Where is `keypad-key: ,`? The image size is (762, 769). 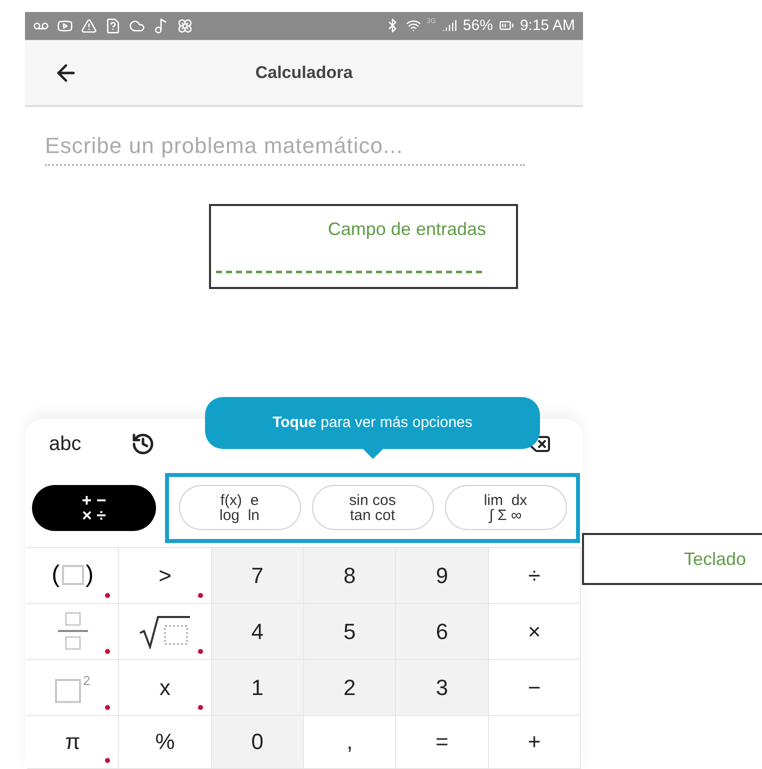 keypad-key: , is located at coordinates (350, 742).